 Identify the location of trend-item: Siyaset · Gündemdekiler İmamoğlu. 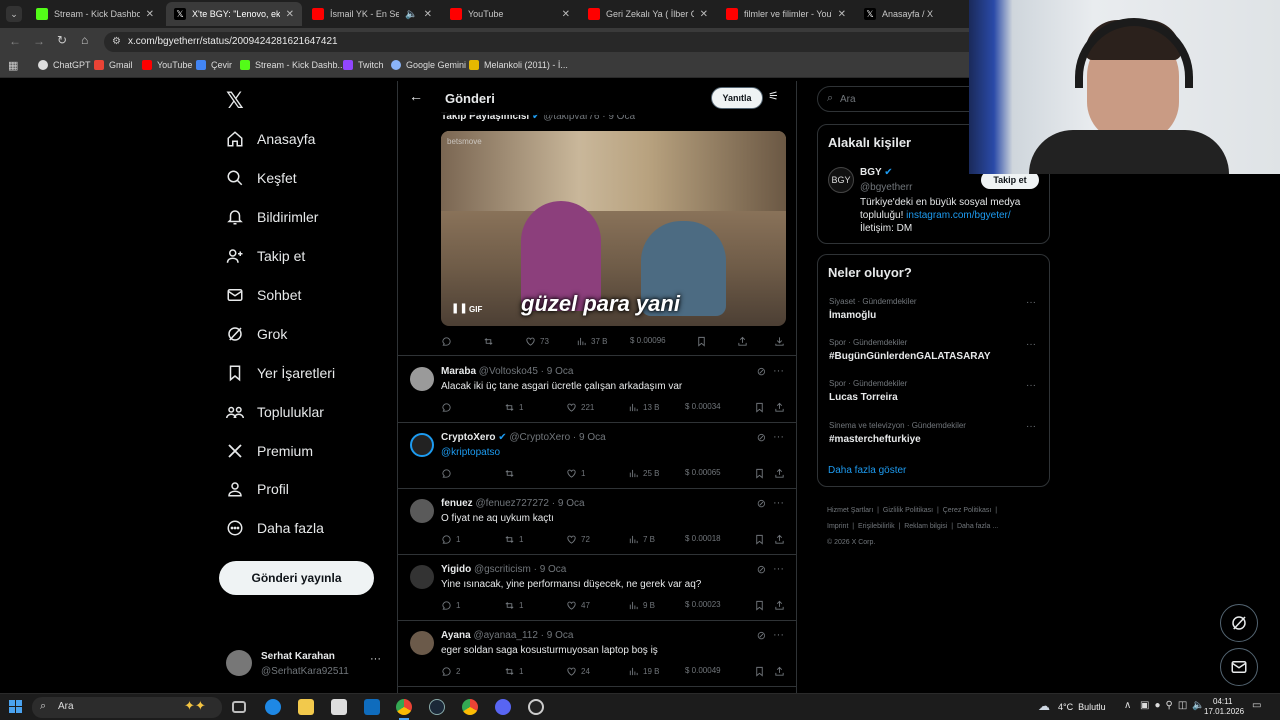
(873, 309).